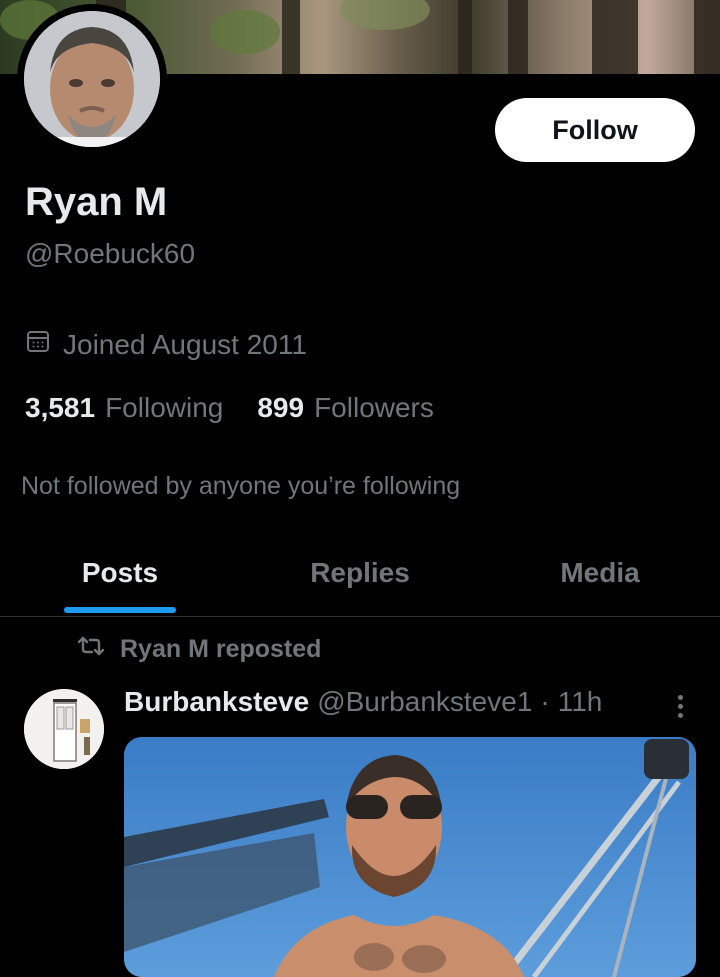 The image size is (720, 977). Describe the element at coordinates (229, 408) in the screenshot. I see `profile-stats: 3,581 Following 899 Followers` at that location.